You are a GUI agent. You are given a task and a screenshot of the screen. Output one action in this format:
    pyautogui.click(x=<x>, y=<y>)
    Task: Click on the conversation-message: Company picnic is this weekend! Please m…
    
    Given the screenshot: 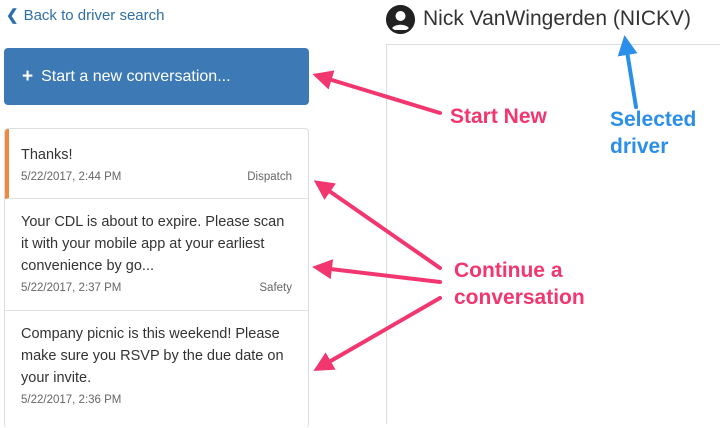 What is the action you would take?
    pyautogui.click(x=152, y=356)
    